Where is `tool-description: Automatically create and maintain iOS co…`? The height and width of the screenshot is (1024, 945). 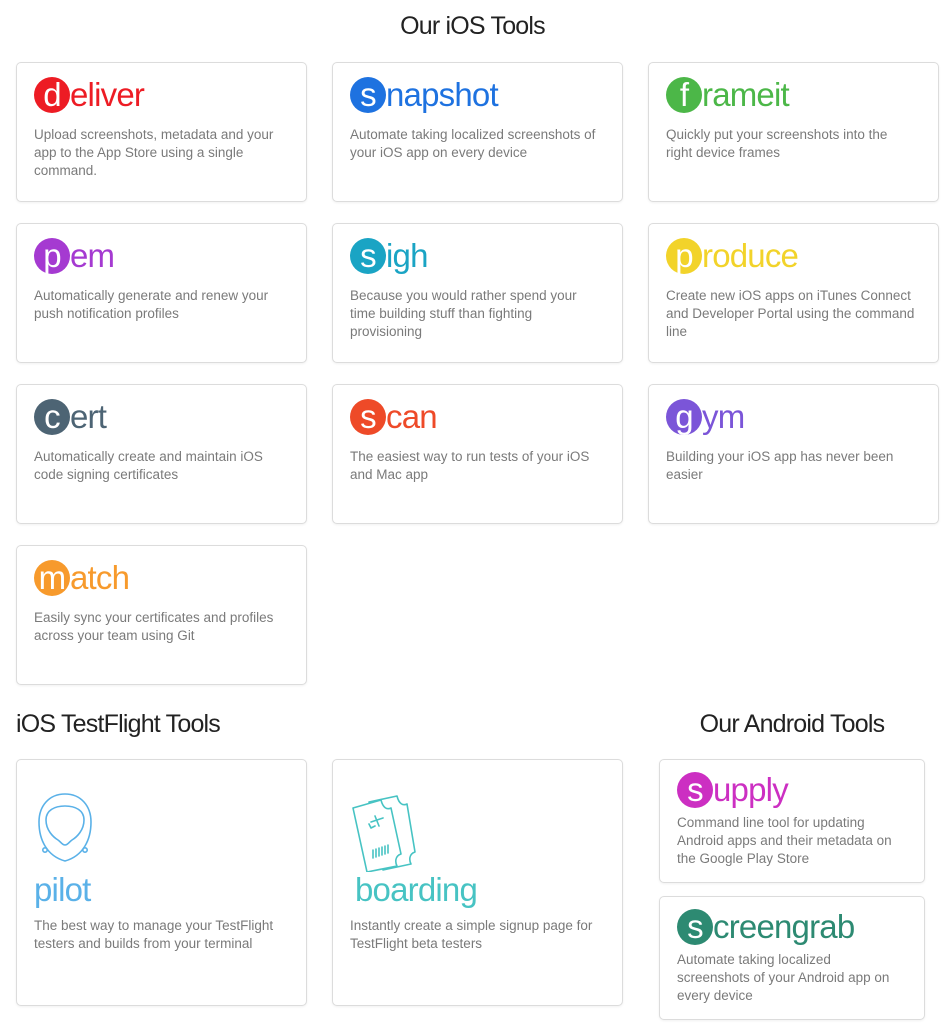
tool-description: Automatically create and maintain iOS co… is located at coordinates (148, 465).